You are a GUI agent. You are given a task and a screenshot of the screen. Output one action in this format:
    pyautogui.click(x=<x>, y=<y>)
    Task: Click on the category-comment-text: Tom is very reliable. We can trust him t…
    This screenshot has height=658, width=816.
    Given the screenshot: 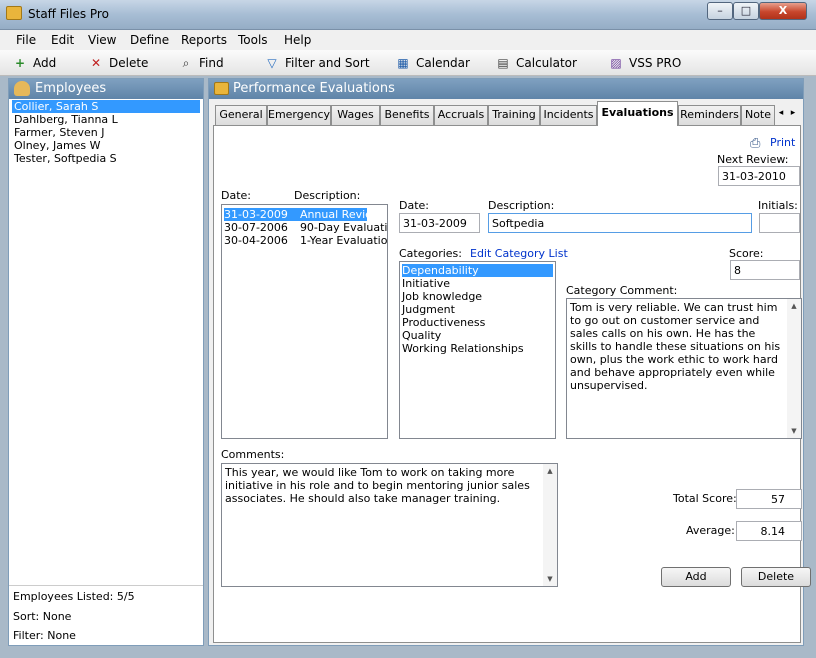 What is the action you would take?
    pyautogui.click(x=675, y=346)
    